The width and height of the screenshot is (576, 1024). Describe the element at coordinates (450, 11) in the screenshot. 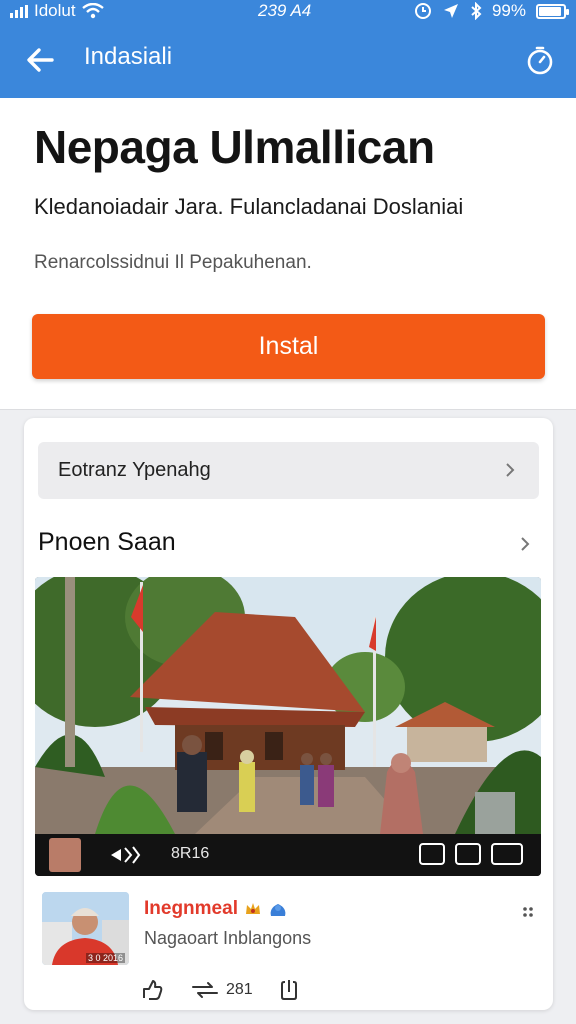

I see `location-icon` at that location.